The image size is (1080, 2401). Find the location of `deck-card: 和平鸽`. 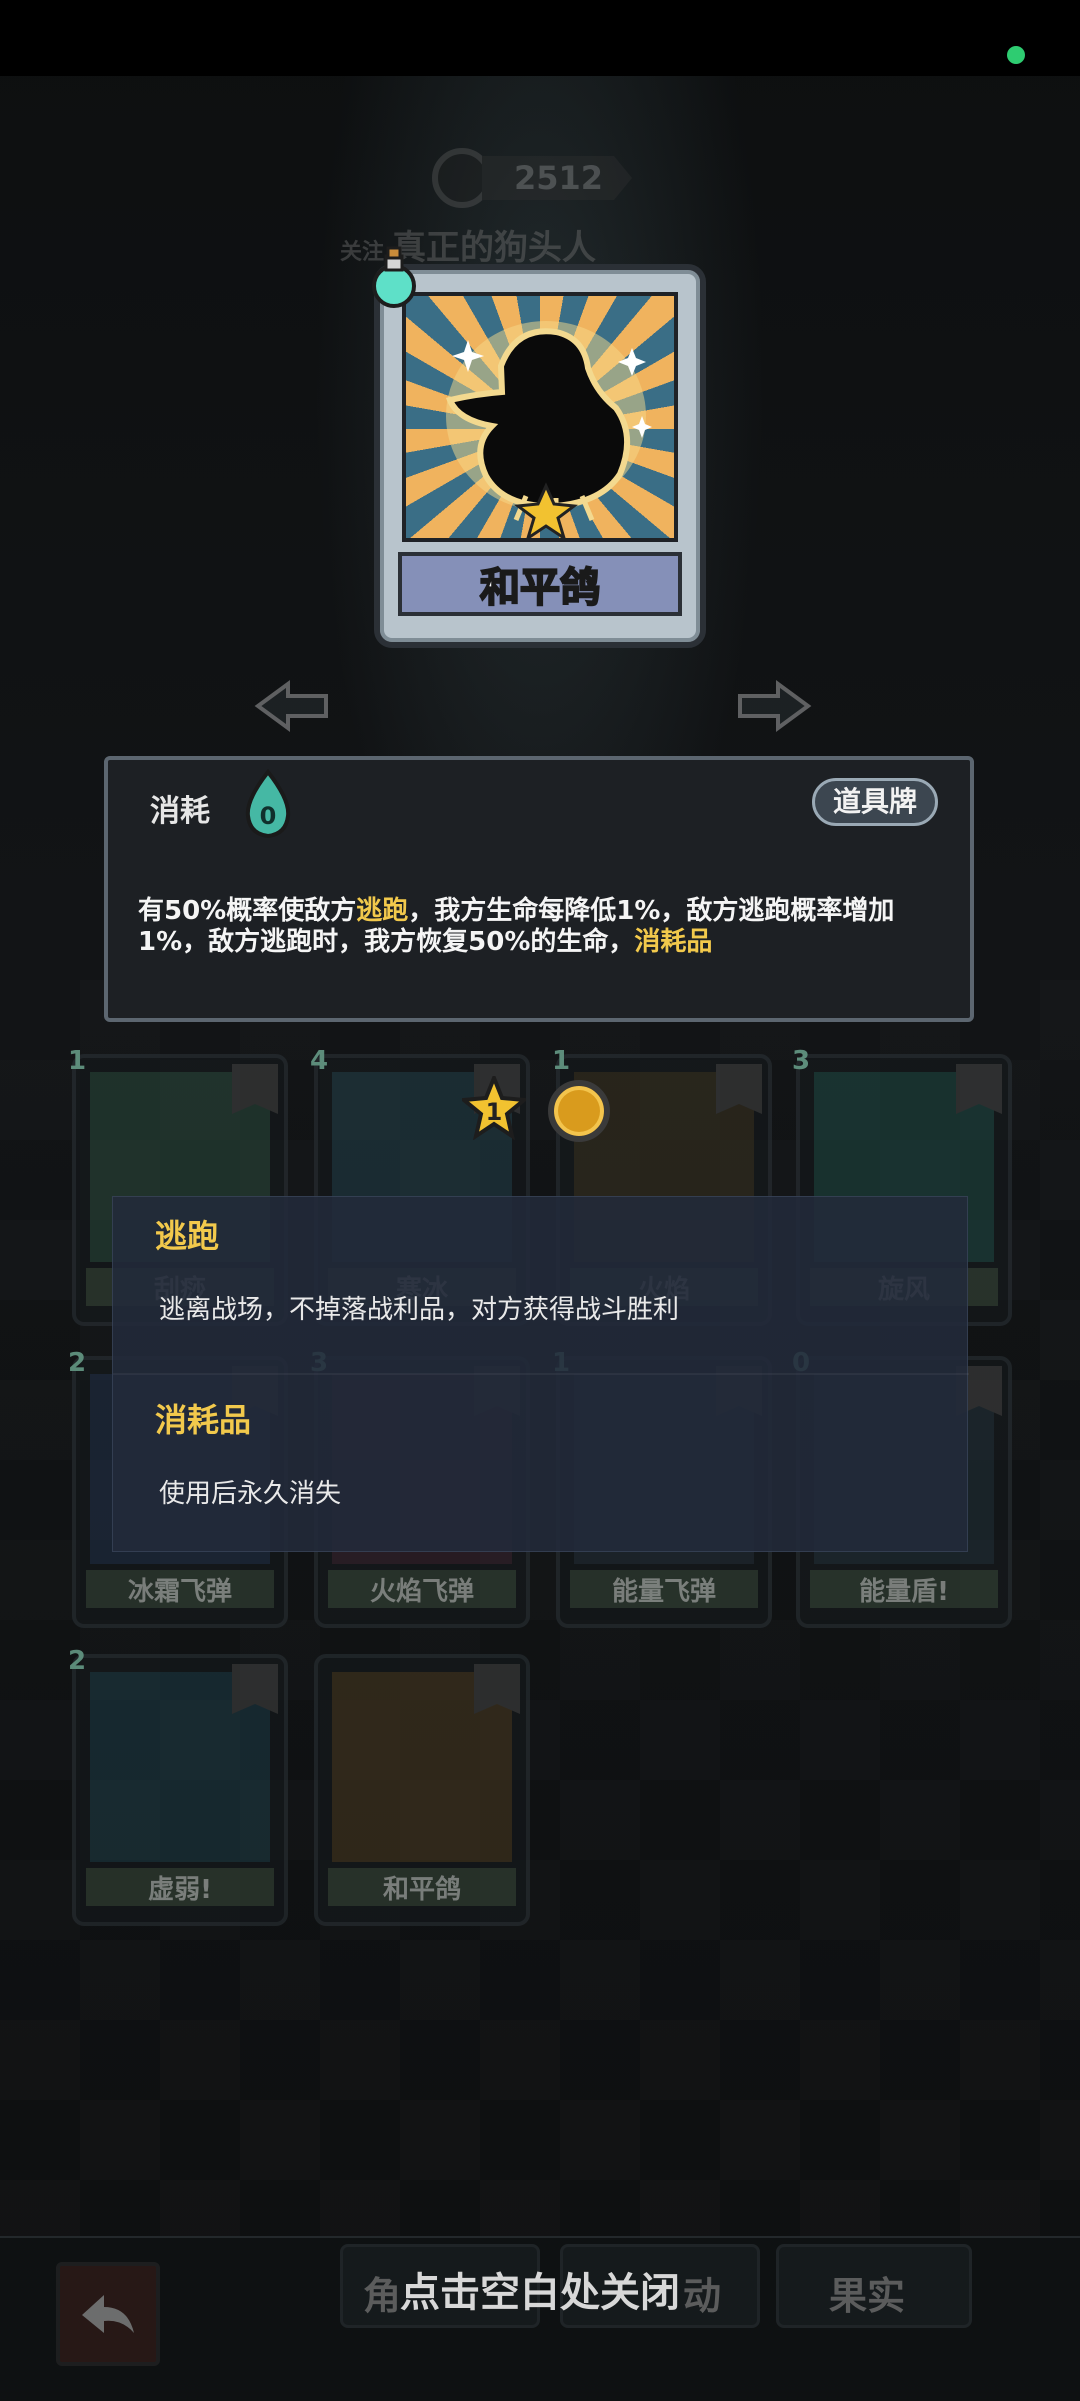

deck-card: 和平鸽 is located at coordinates (422, 1790).